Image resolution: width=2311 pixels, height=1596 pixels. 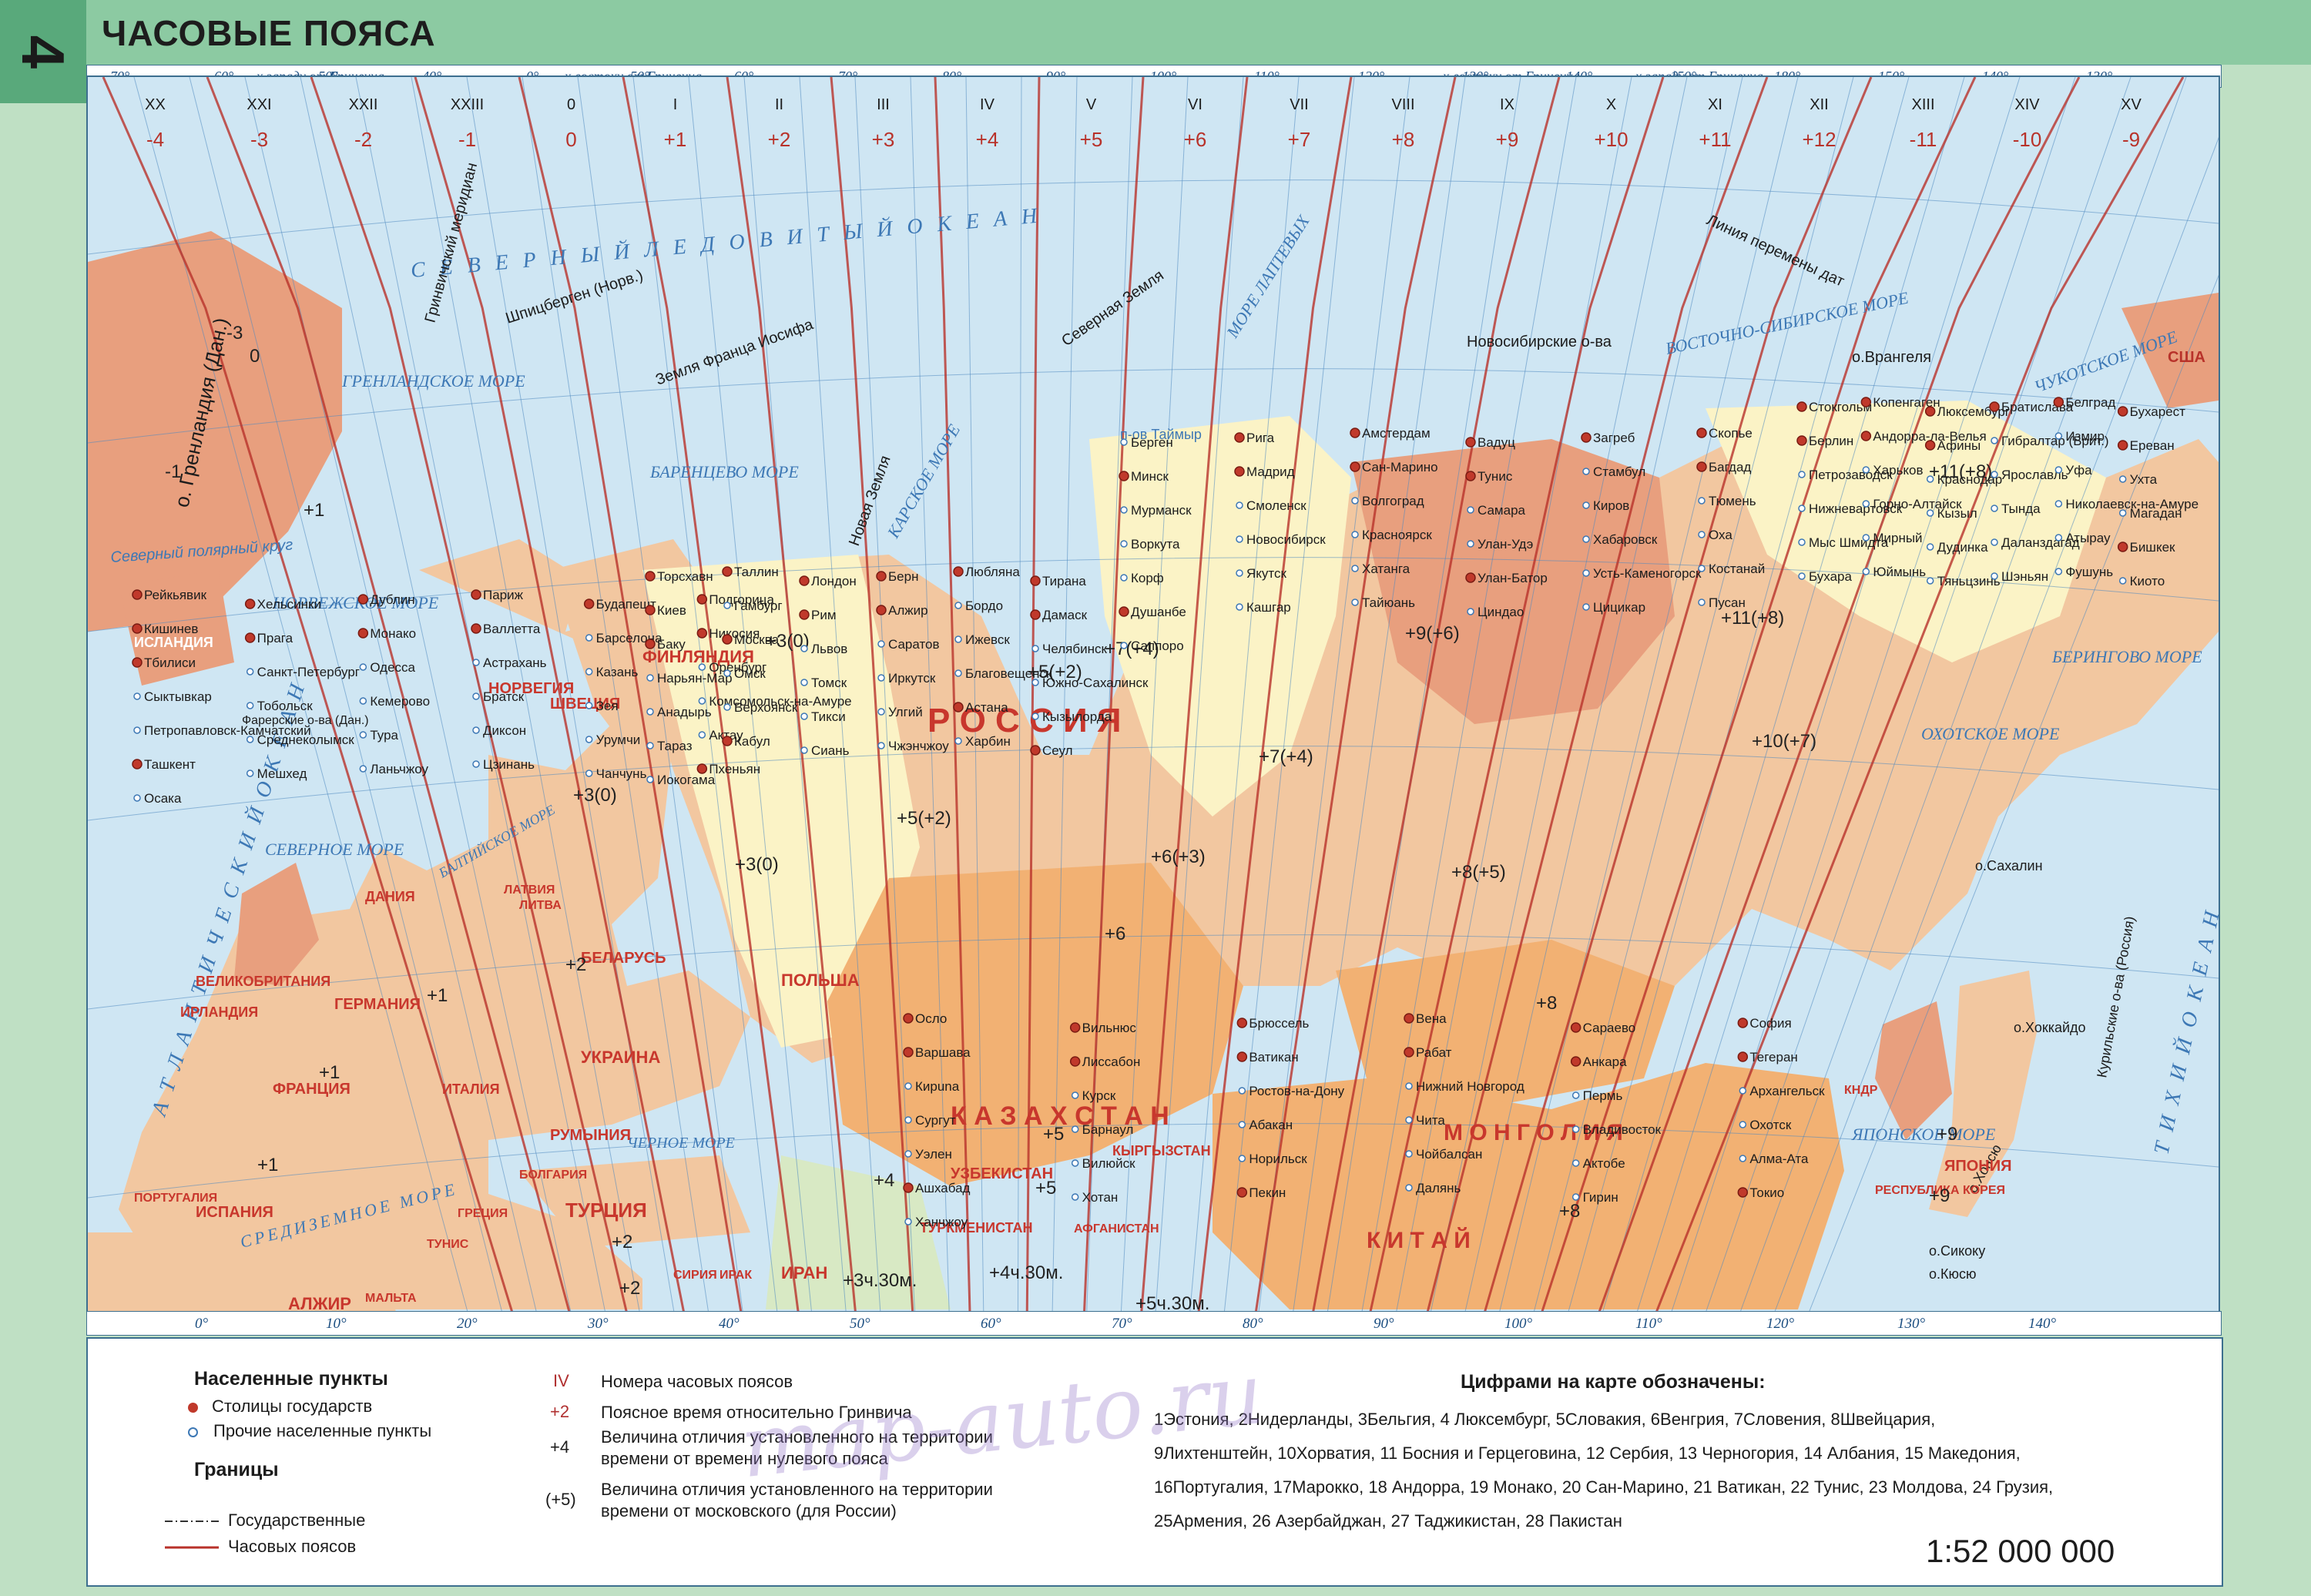 What do you see at coordinates (2150, 513) in the screenshot?
I see `city: Магадан` at bounding box center [2150, 513].